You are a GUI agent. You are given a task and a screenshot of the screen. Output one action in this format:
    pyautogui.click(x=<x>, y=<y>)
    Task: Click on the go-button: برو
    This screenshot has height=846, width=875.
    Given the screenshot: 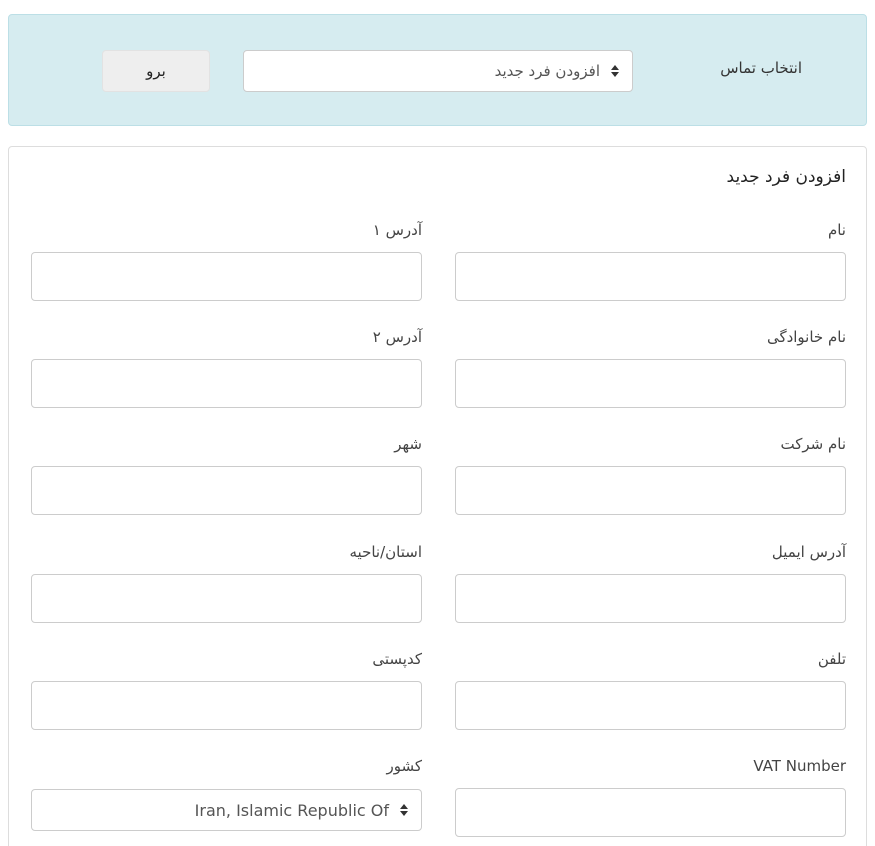 What is the action you would take?
    pyautogui.click(x=156, y=71)
    